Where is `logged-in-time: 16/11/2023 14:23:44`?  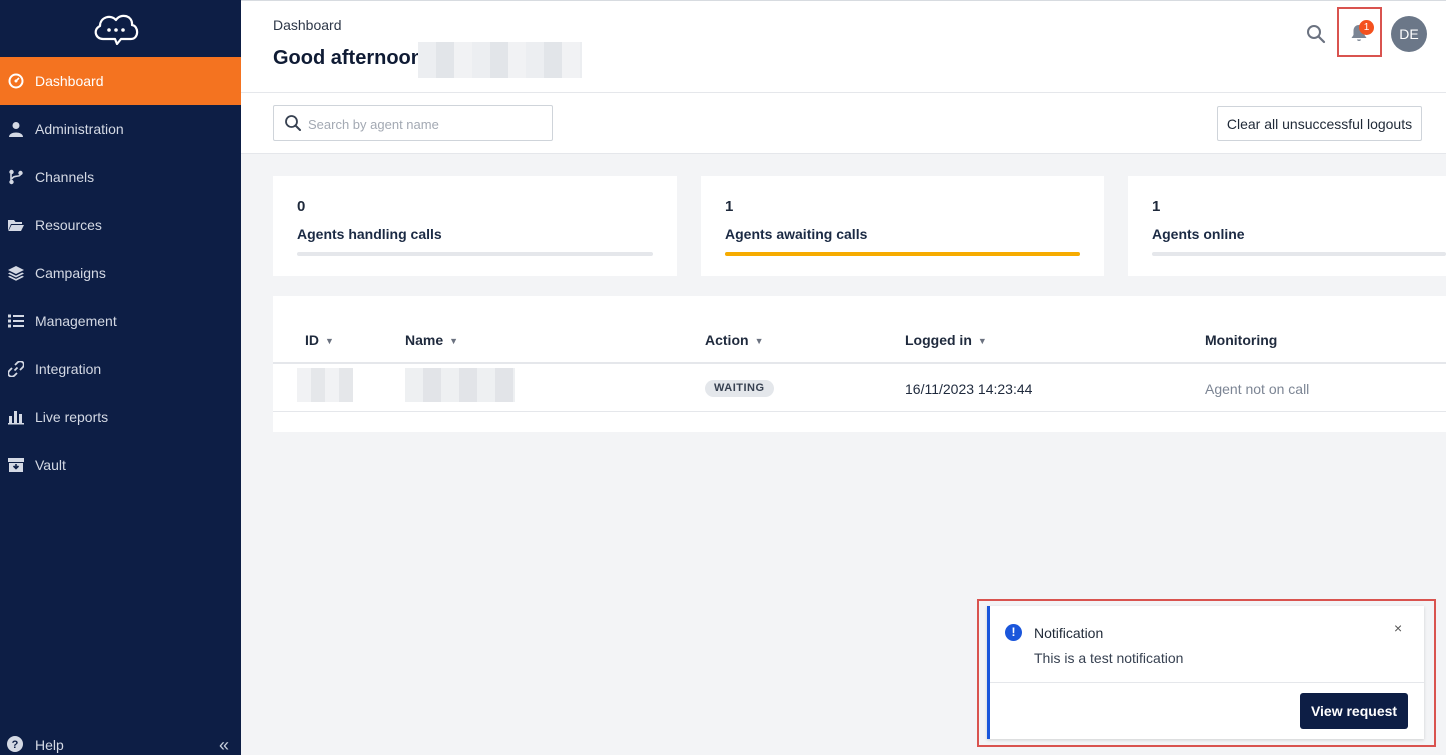
logged-in-time: 16/11/2023 14:23:44 is located at coordinates (969, 389).